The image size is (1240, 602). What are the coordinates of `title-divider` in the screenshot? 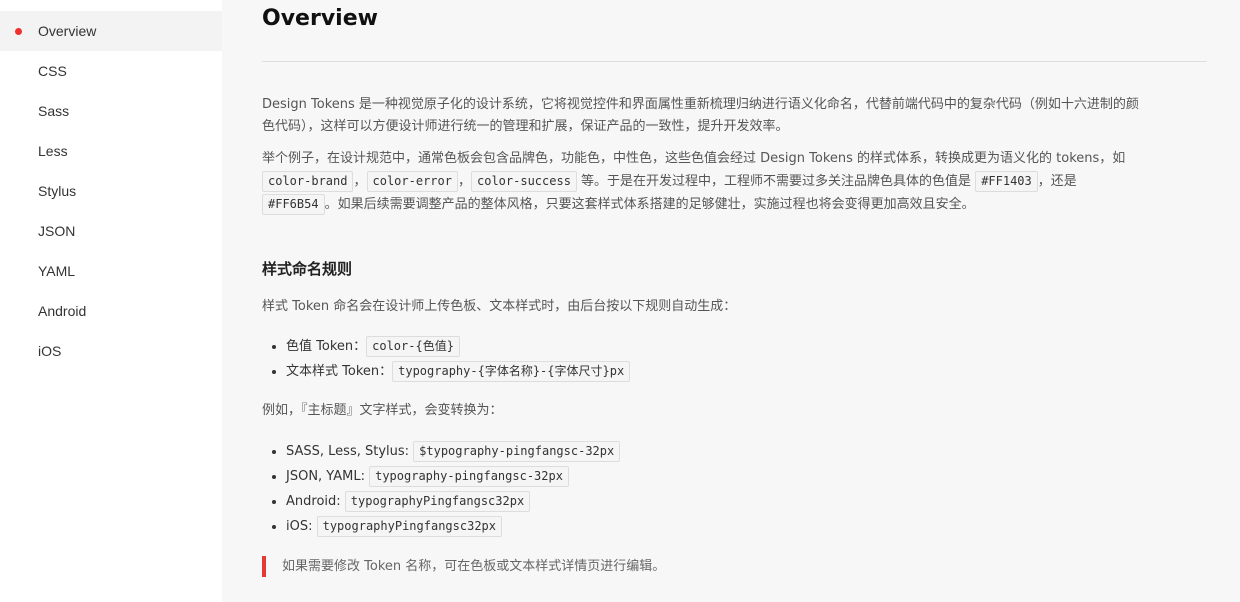 It's located at (734, 61).